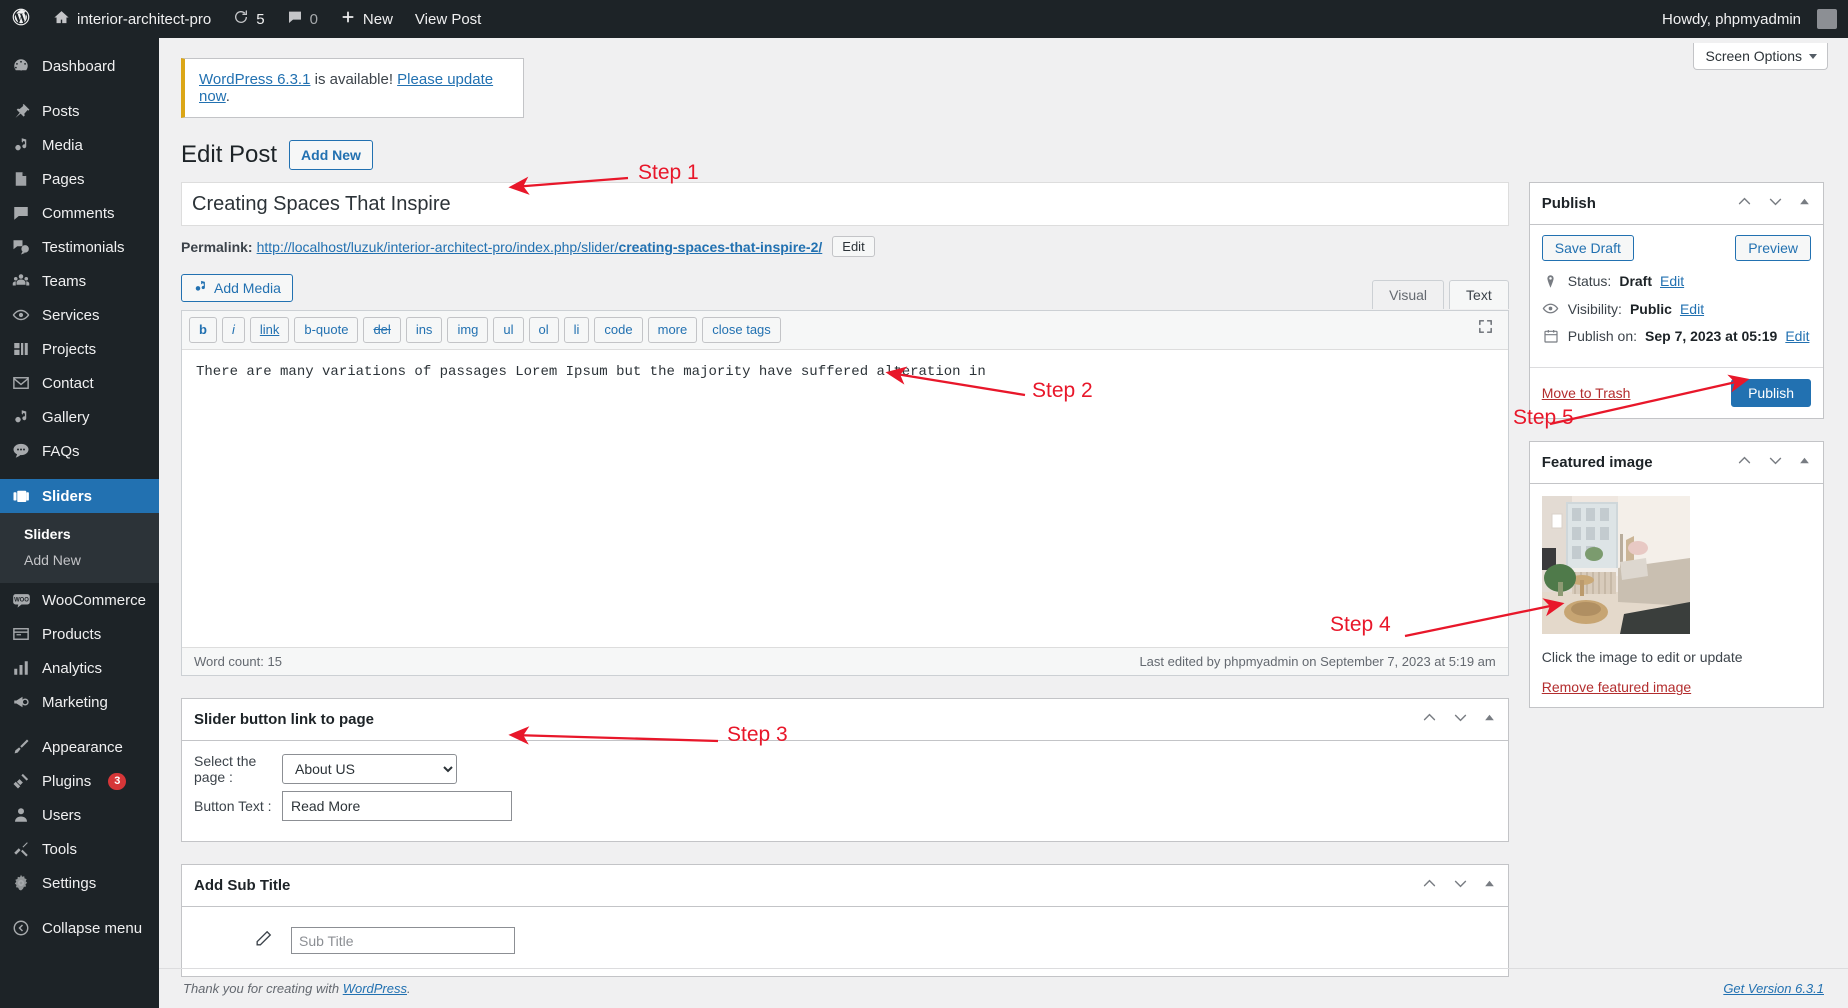 The width and height of the screenshot is (1848, 1008). Describe the element at coordinates (508, 330) in the screenshot. I see `quicktag-ul: ul` at that location.